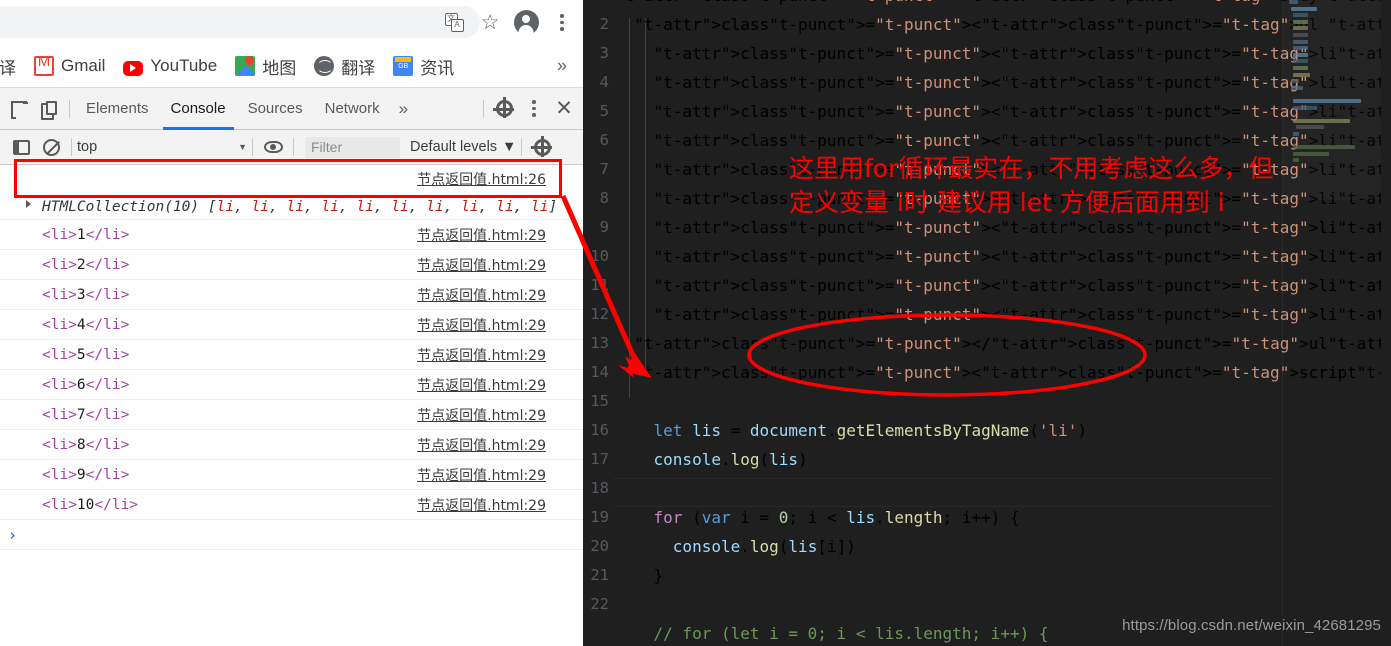 Image resolution: width=1391 pixels, height=646 pixels. Describe the element at coordinates (83, 65) in the screenshot. I see `bookmark-label: Gmail` at that location.